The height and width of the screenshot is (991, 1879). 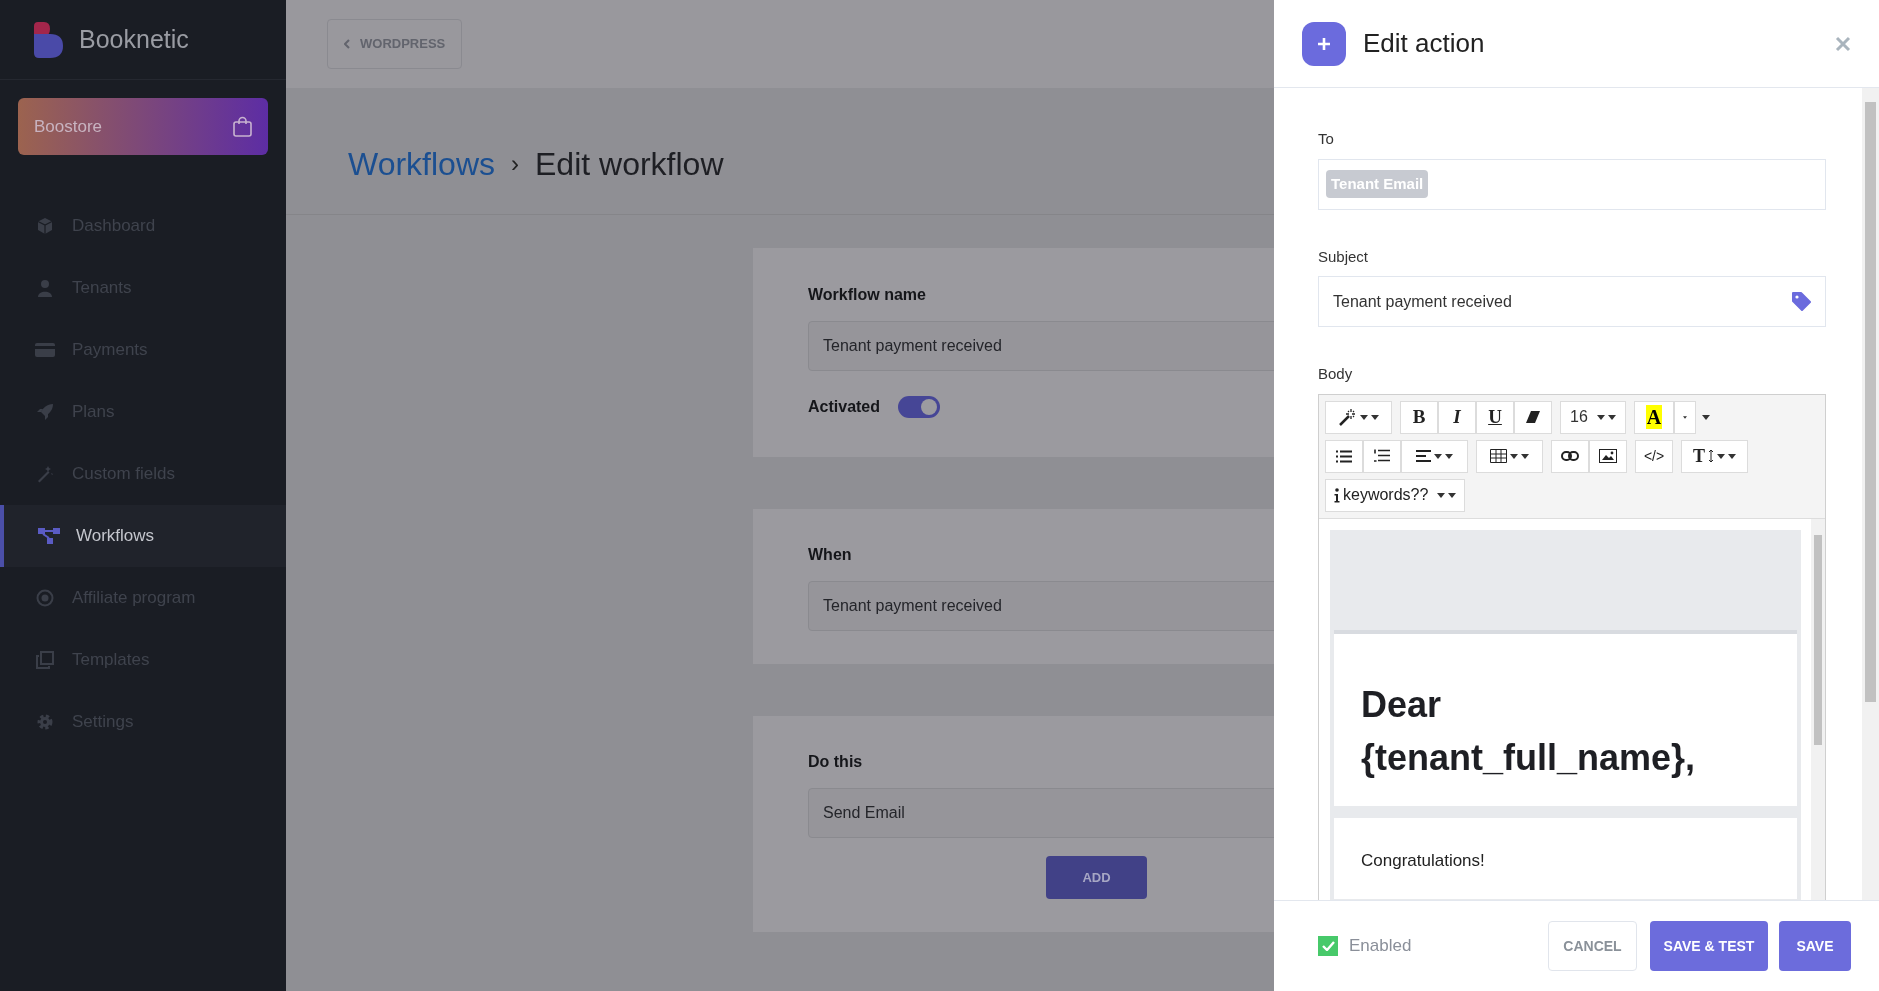 What do you see at coordinates (1337, 495) in the screenshot?
I see `info-icon` at bounding box center [1337, 495].